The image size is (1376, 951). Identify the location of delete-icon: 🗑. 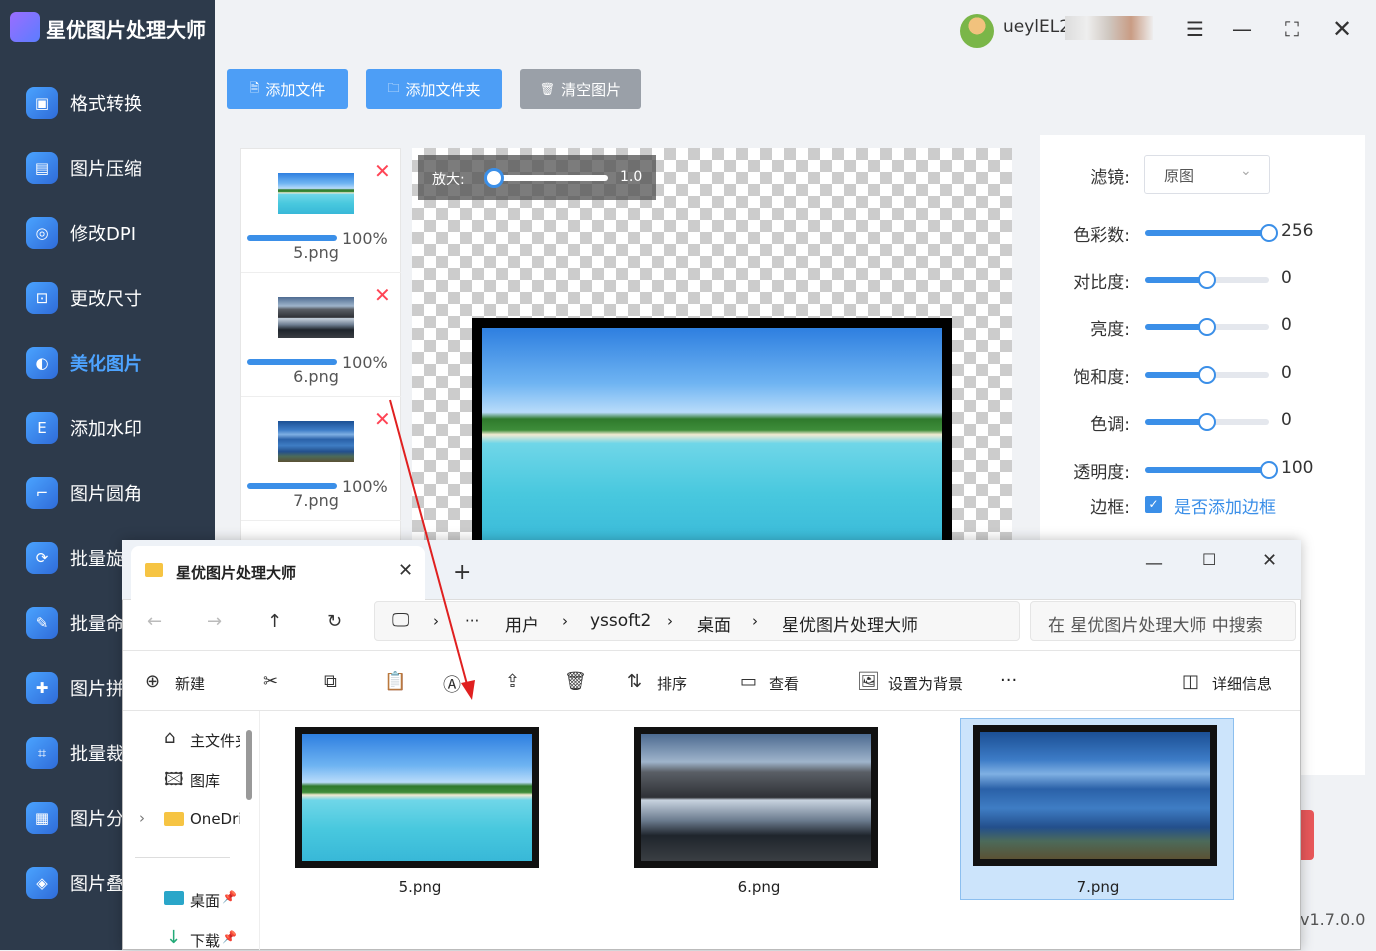
(575, 681).